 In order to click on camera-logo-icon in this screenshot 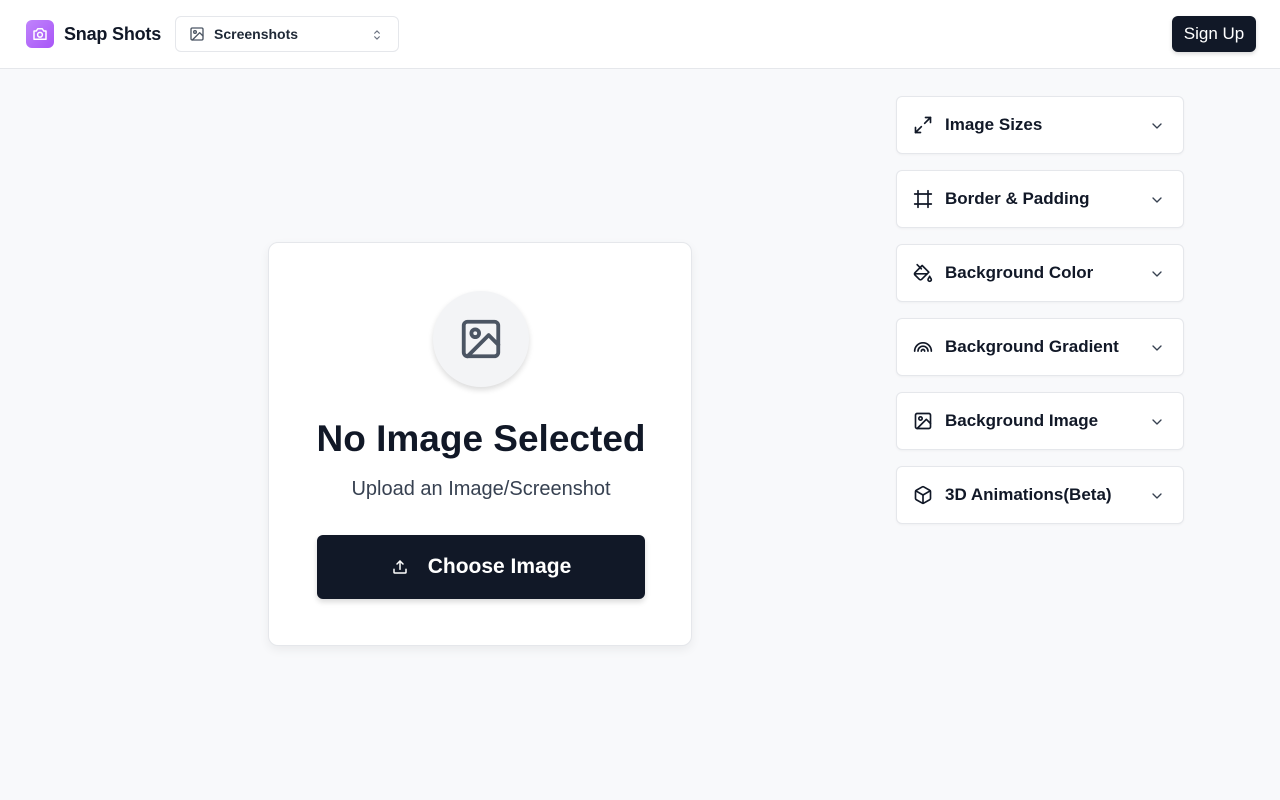, I will do `click(40, 34)`.